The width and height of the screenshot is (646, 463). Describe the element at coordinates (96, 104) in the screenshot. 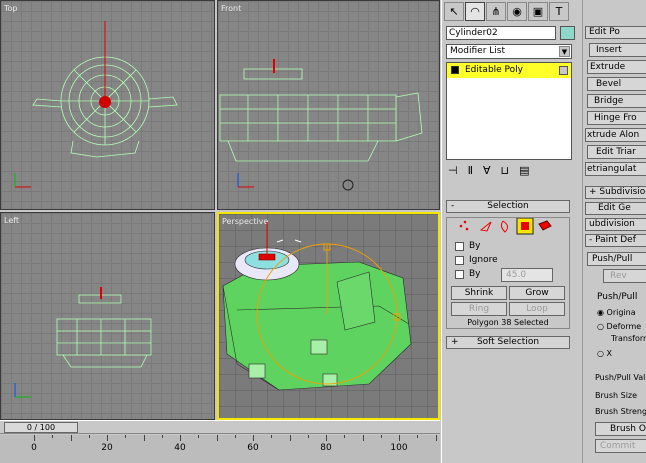

I see `top-view-mesh` at that location.